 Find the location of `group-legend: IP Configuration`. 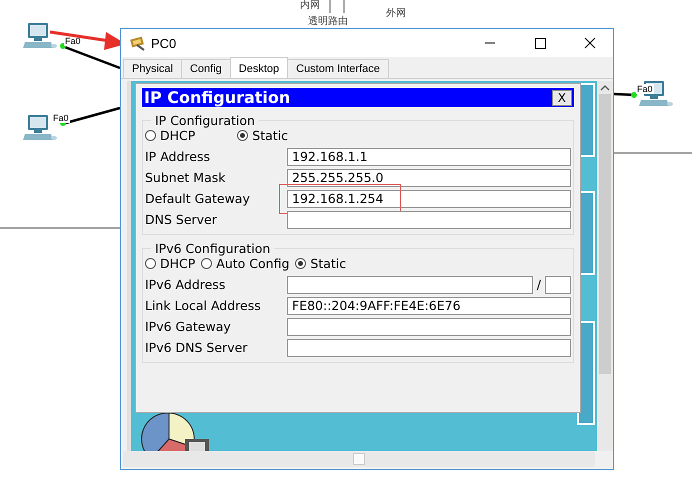

group-legend: IP Configuration is located at coordinates (205, 120).